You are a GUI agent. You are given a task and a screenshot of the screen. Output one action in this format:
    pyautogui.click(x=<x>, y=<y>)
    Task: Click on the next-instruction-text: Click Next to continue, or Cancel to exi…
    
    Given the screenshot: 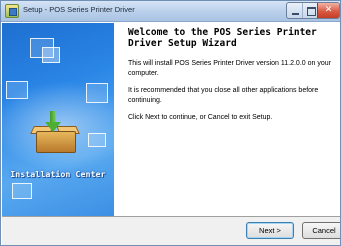 What is the action you would take?
    pyautogui.click(x=200, y=117)
    